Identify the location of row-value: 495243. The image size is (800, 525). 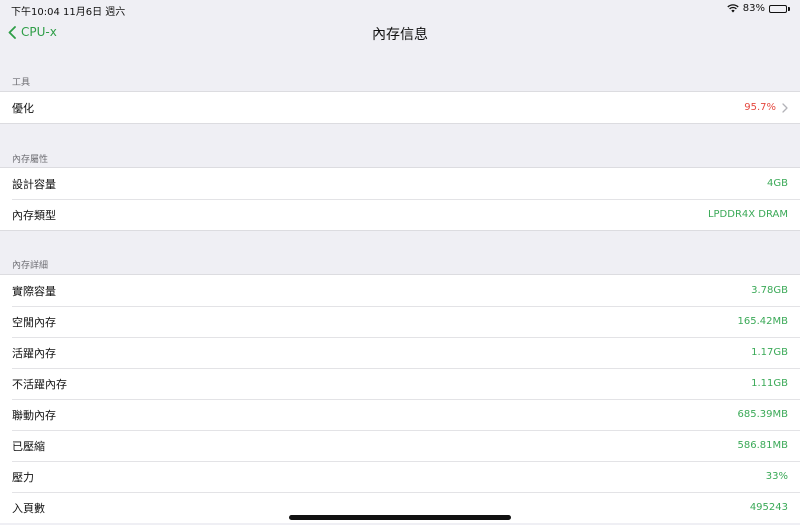
(768, 507).